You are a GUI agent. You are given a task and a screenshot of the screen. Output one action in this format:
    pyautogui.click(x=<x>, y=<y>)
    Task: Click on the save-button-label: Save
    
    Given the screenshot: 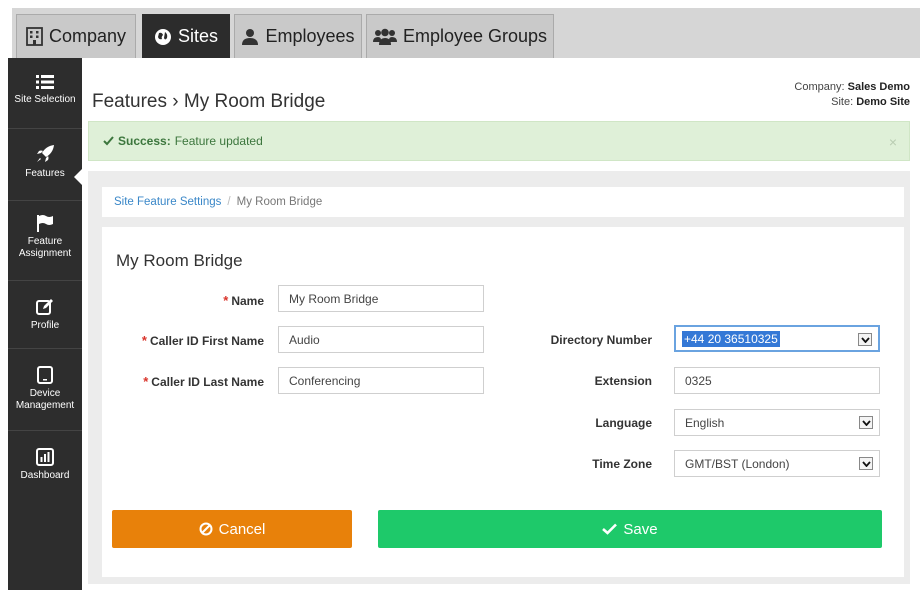 What is the action you would take?
    pyautogui.click(x=640, y=529)
    